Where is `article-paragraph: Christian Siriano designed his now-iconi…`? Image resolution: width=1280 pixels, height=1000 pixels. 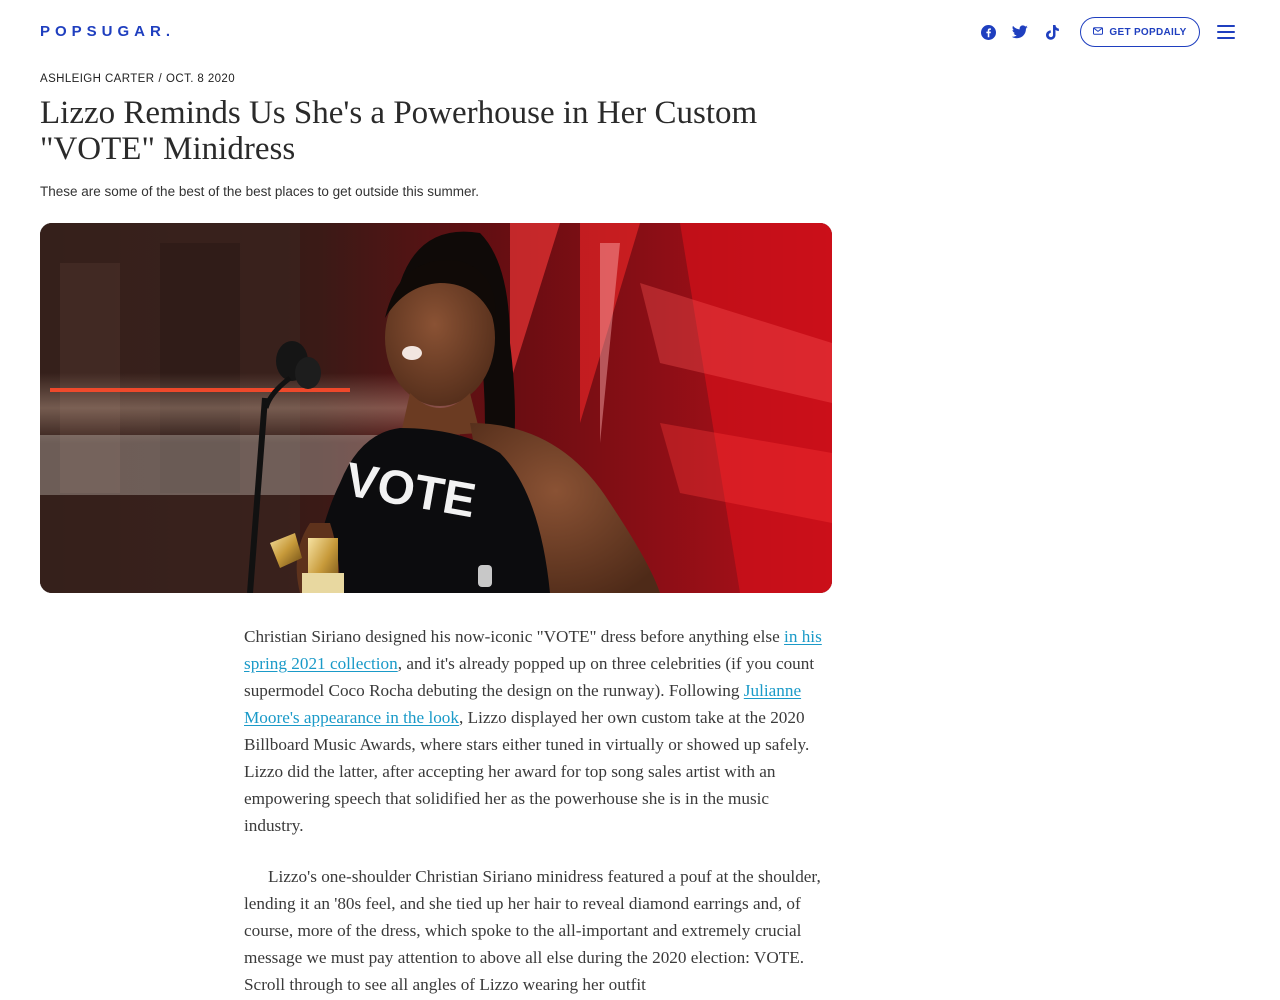 article-paragraph: Christian Siriano designed his now-iconi… is located at coordinates (538, 731).